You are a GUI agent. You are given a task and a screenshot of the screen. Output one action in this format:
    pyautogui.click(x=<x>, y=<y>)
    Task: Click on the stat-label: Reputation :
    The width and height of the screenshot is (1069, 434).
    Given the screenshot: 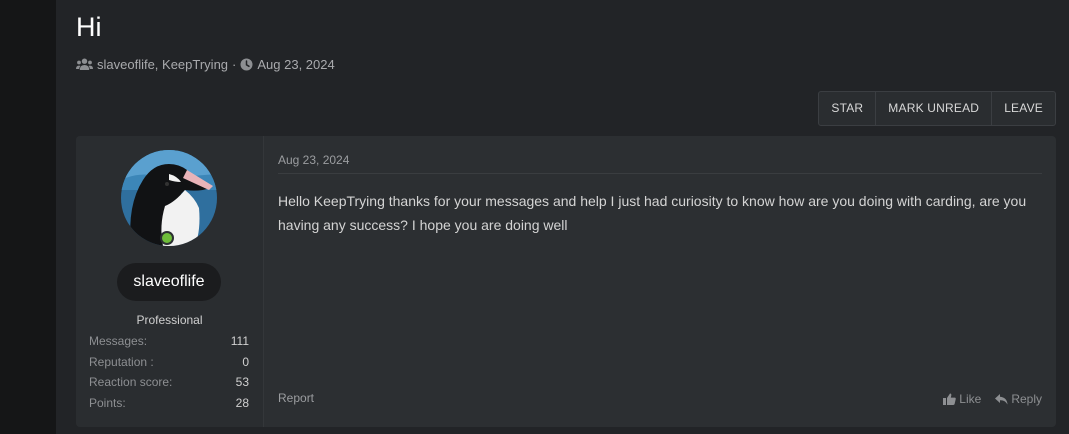 What is the action you would take?
    pyautogui.click(x=121, y=361)
    